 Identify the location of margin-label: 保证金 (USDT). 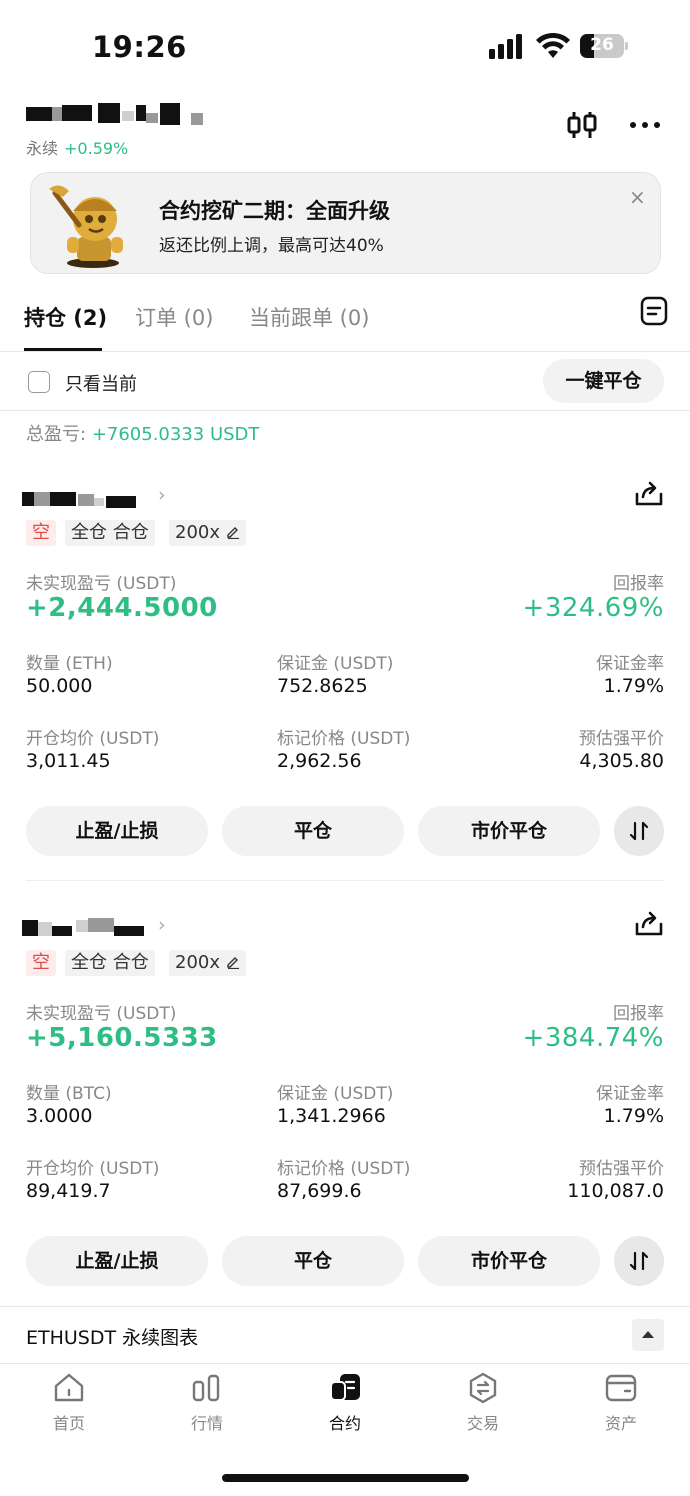
(335, 1094).